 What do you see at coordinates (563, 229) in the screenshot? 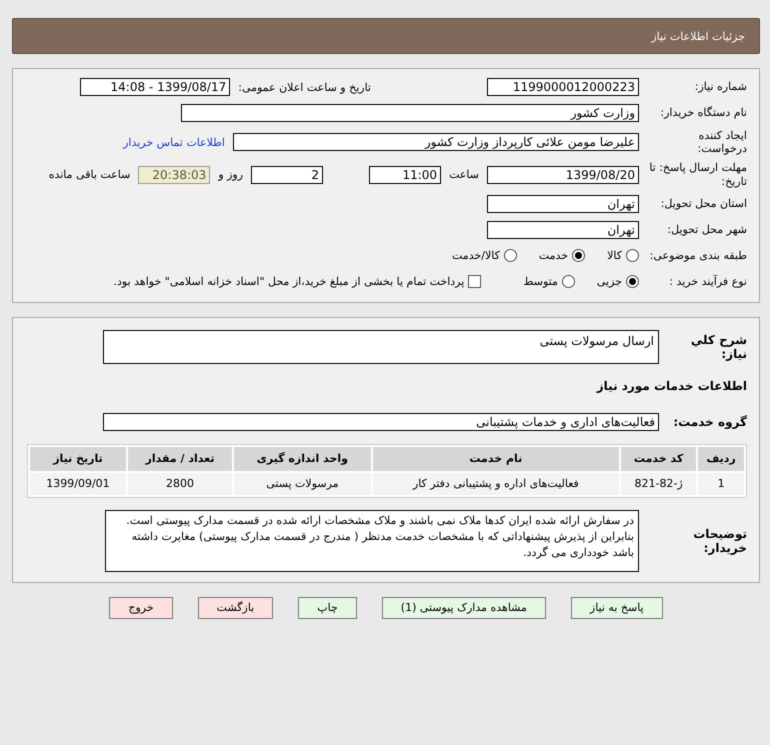
I see `city-field: تهران` at bounding box center [563, 229].